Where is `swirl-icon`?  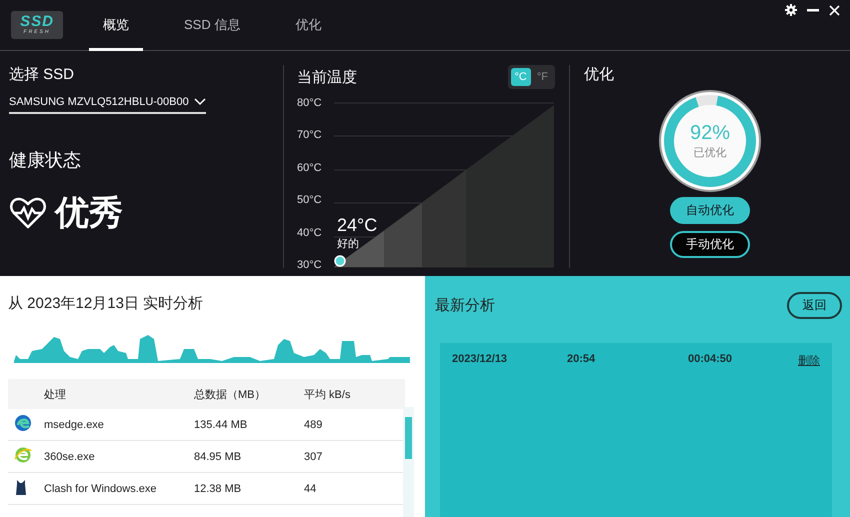 swirl-icon is located at coordinates (23, 423).